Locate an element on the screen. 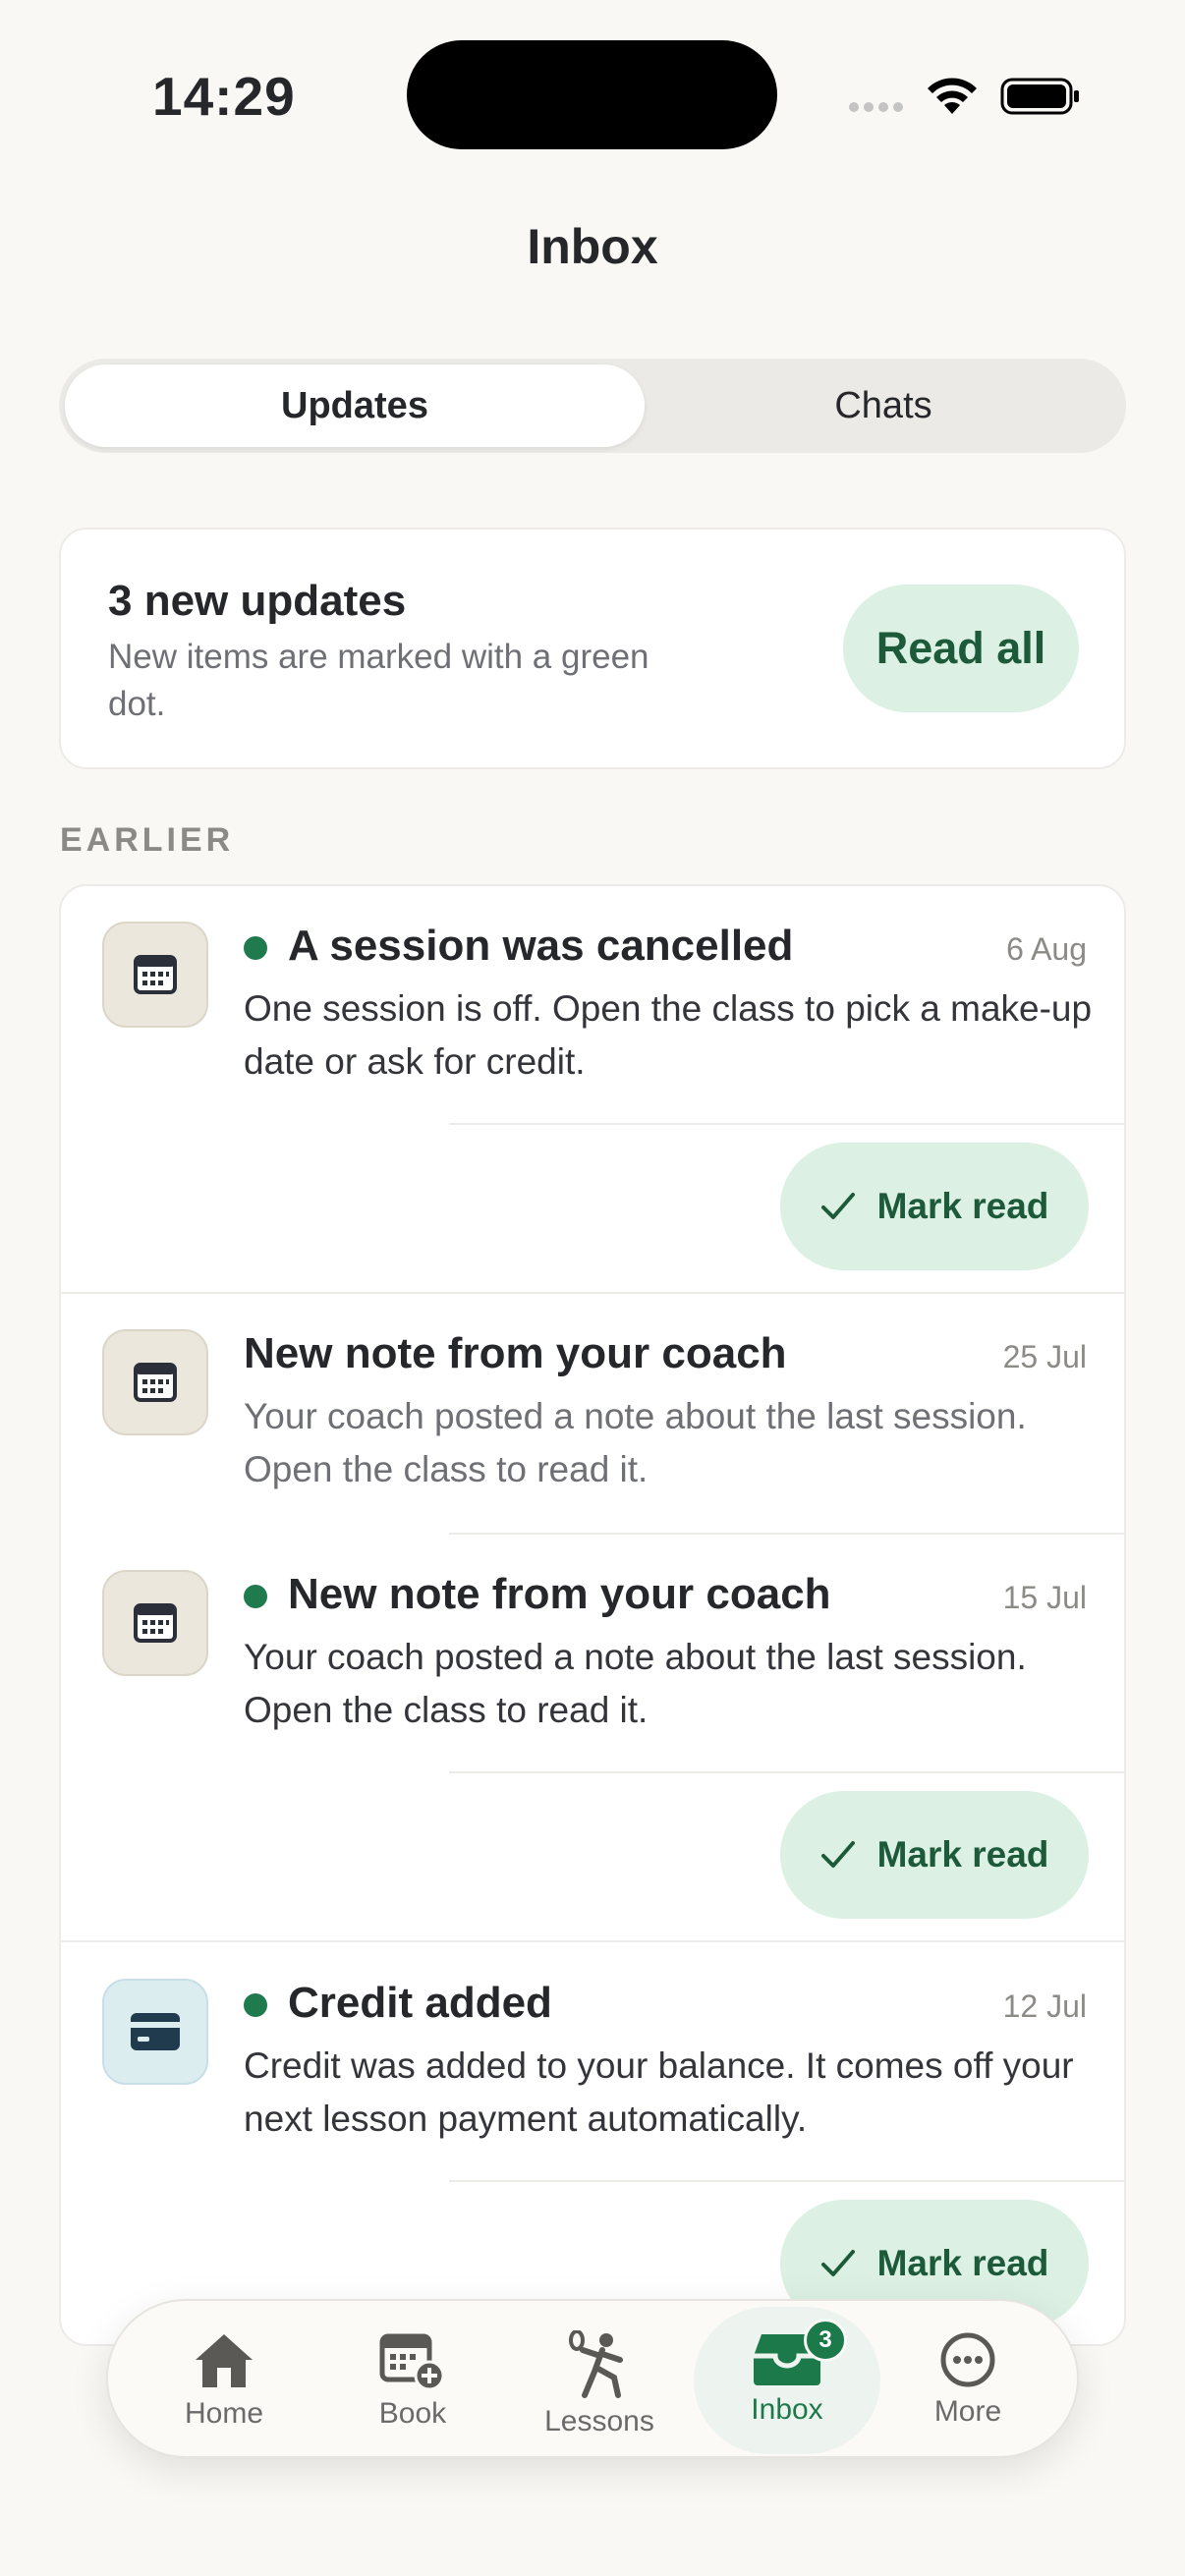 The height and width of the screenshot is (2576, 1185). item-title: Credit added is located at coordinates (420, 2003).